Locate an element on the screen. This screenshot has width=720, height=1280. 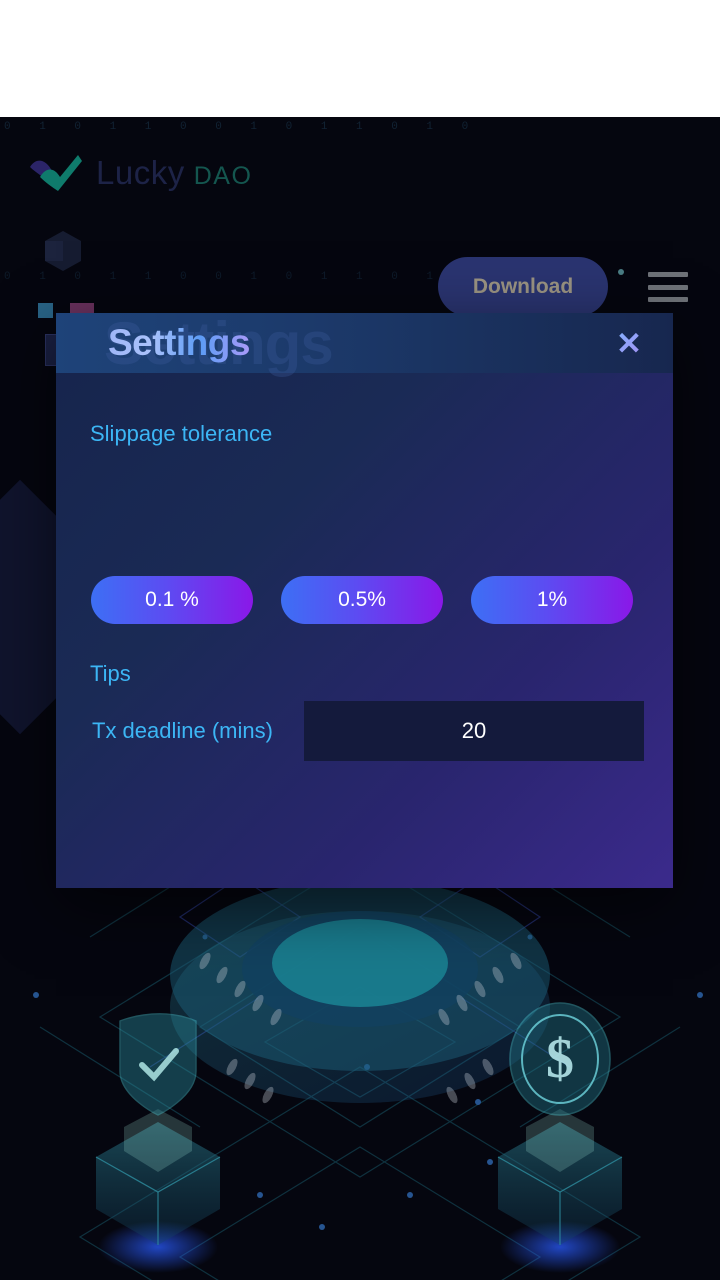
slippage-option-1: 0.5% is located at coordinates (362, 600).